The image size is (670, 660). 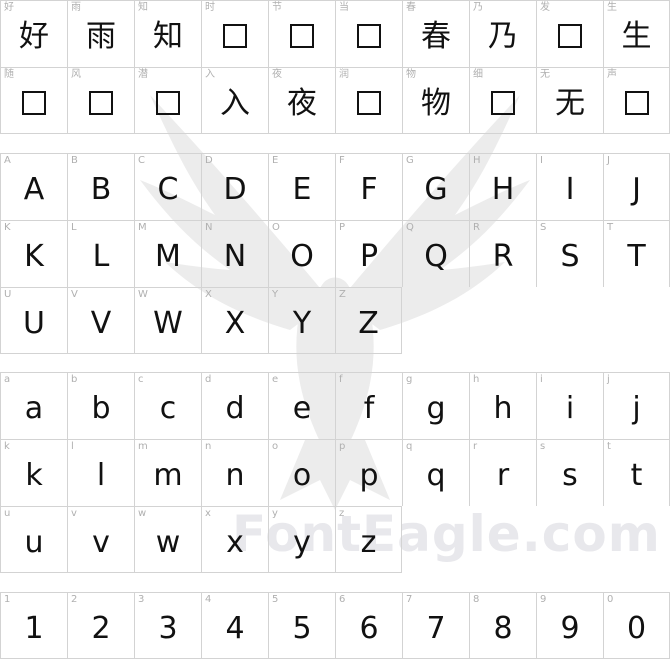 I want to click on glyph-cell: ll, so click(x=100, y=472).